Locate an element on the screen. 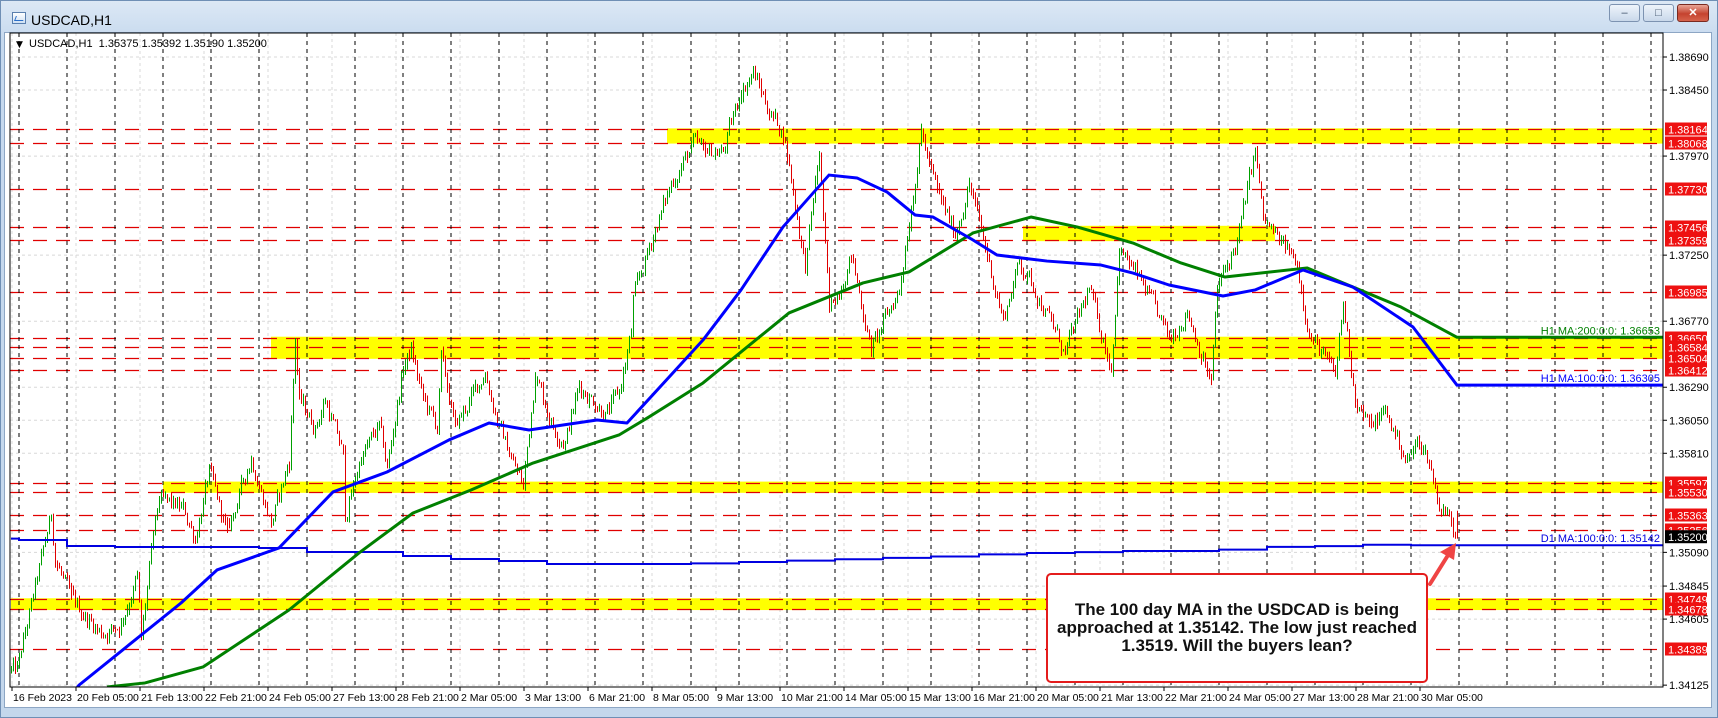 This screenshot has width=1718, height=718. price-tick-label: 1.37970 is located at coordinates (1689, 157).